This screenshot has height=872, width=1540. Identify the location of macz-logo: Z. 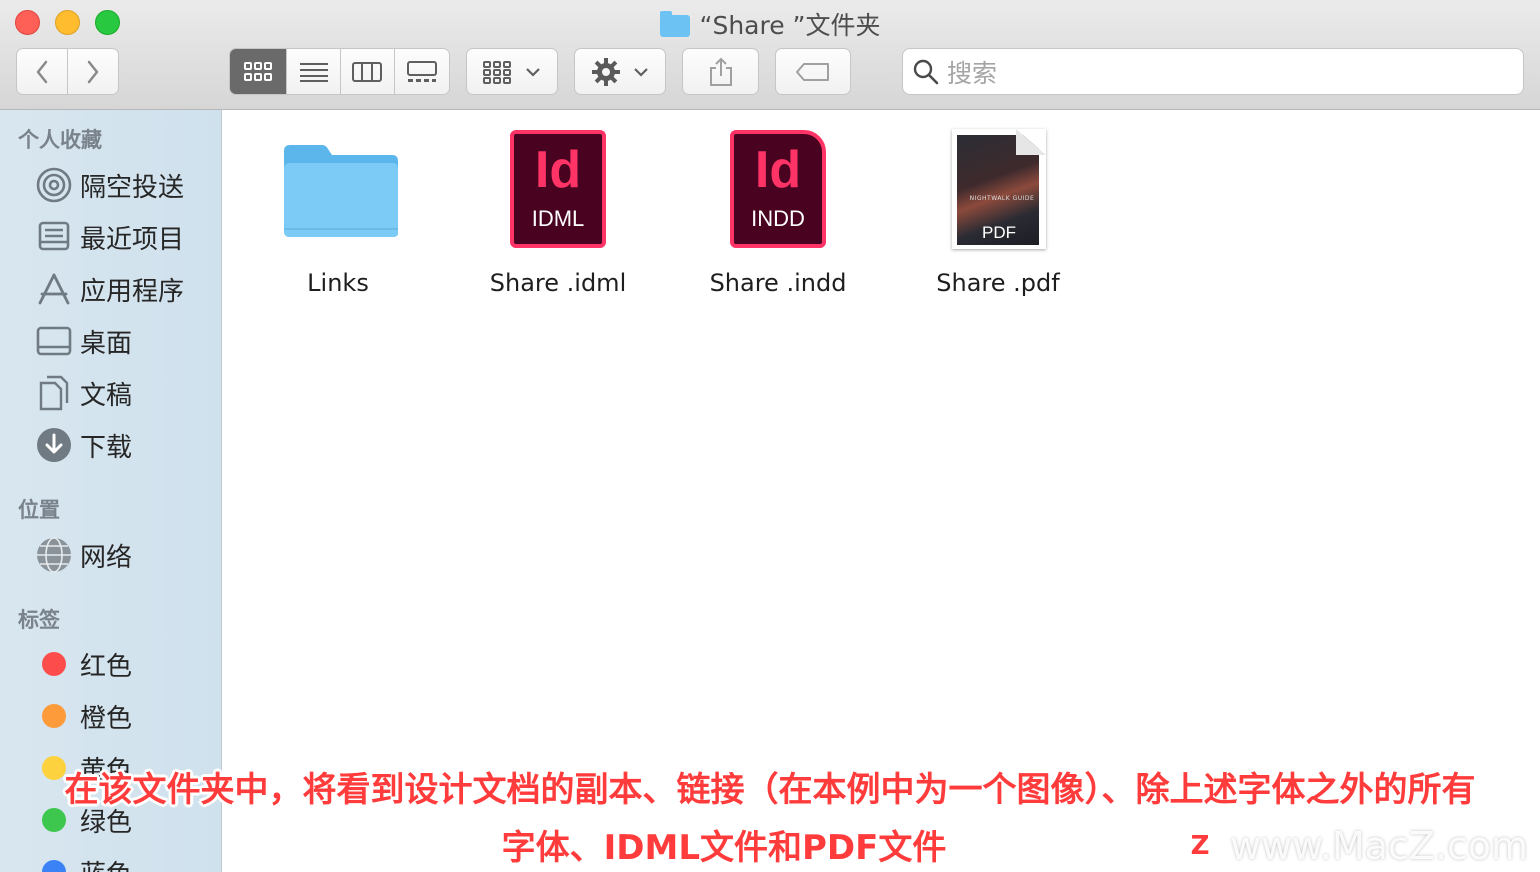
(1200, 846).